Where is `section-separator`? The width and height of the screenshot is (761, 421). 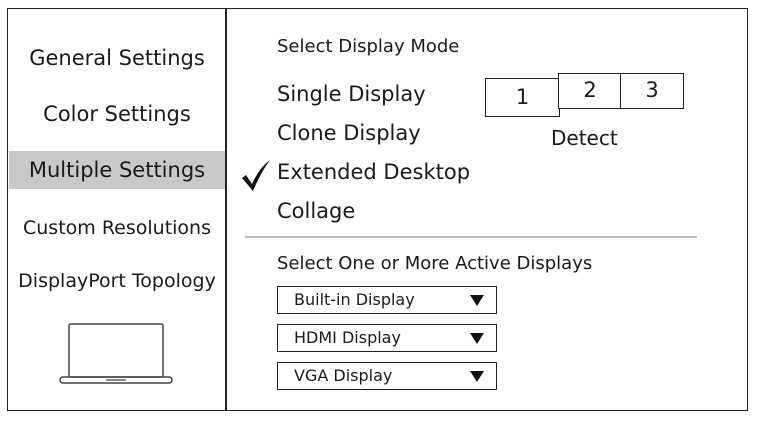
section-separator is located at coordinates (471, 237).